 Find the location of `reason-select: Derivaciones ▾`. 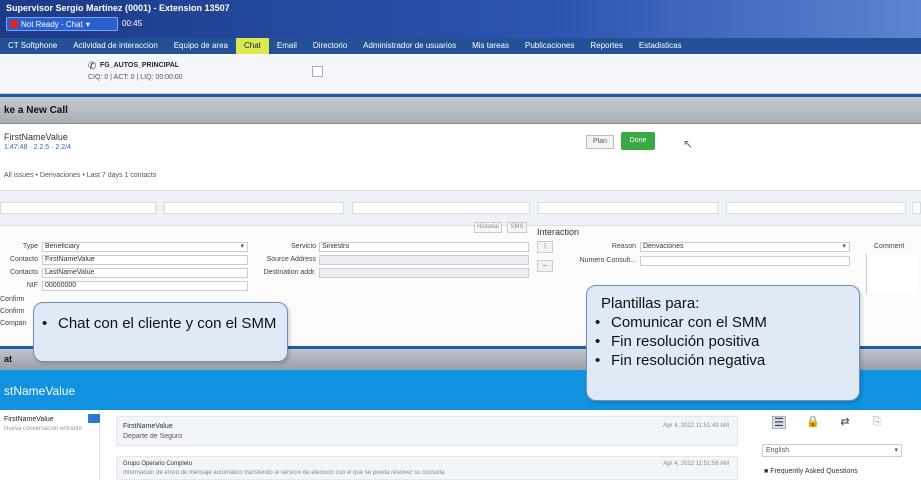

reason-select: Derivaciones ▾ is located at coordinates (745, 247).